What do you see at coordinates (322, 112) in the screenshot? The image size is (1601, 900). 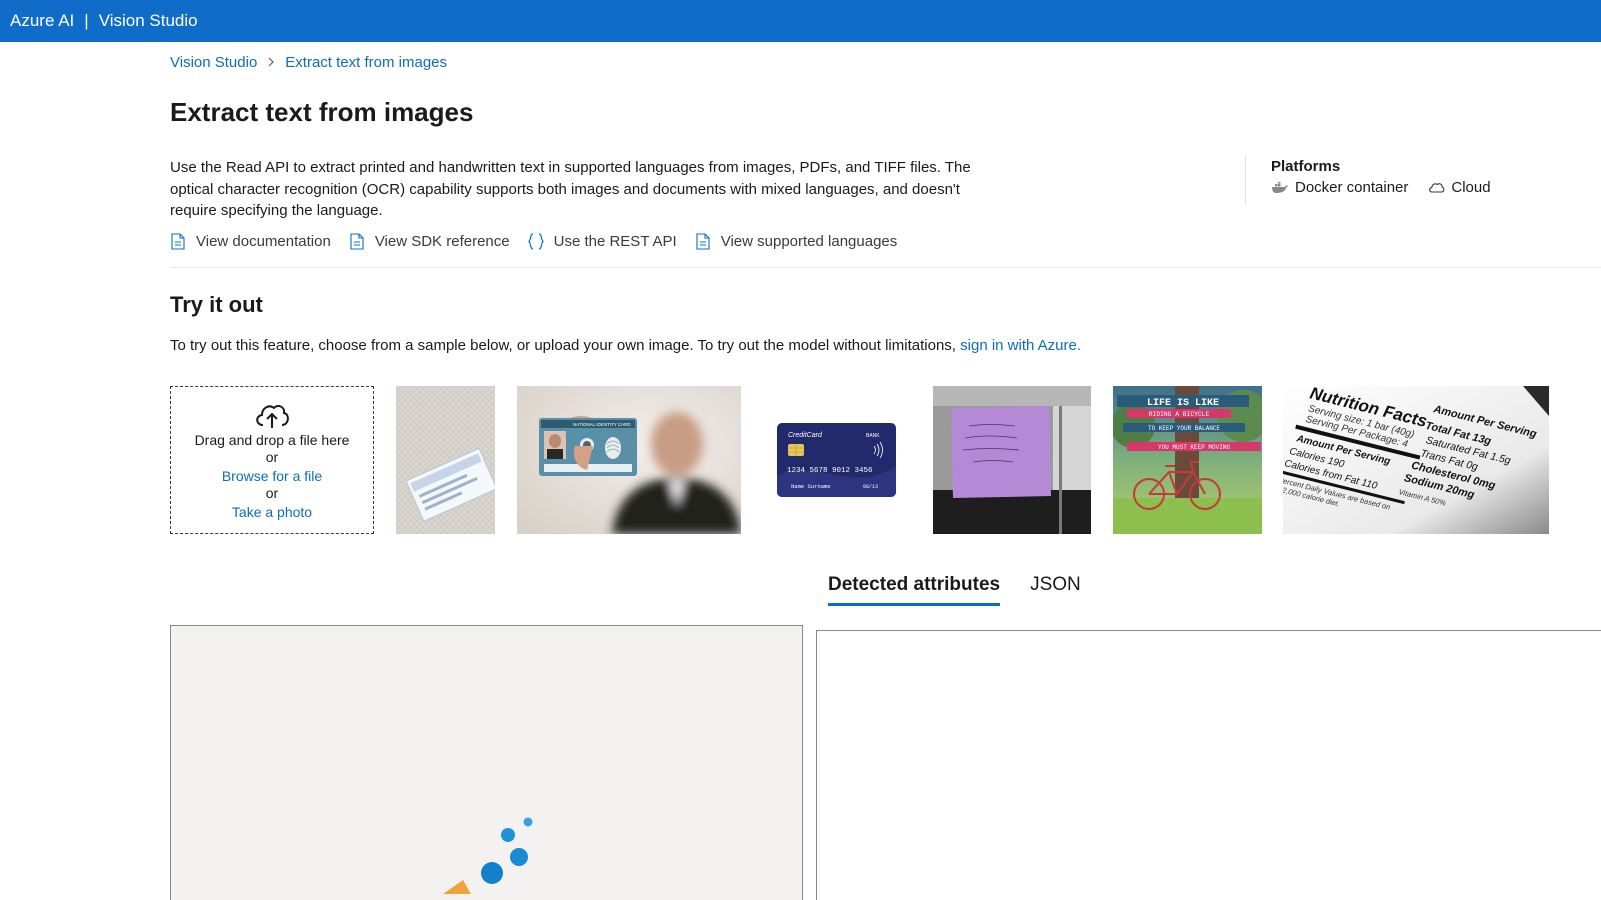 I see `page-title: Extract text from images` at bounding box center [322, 112].